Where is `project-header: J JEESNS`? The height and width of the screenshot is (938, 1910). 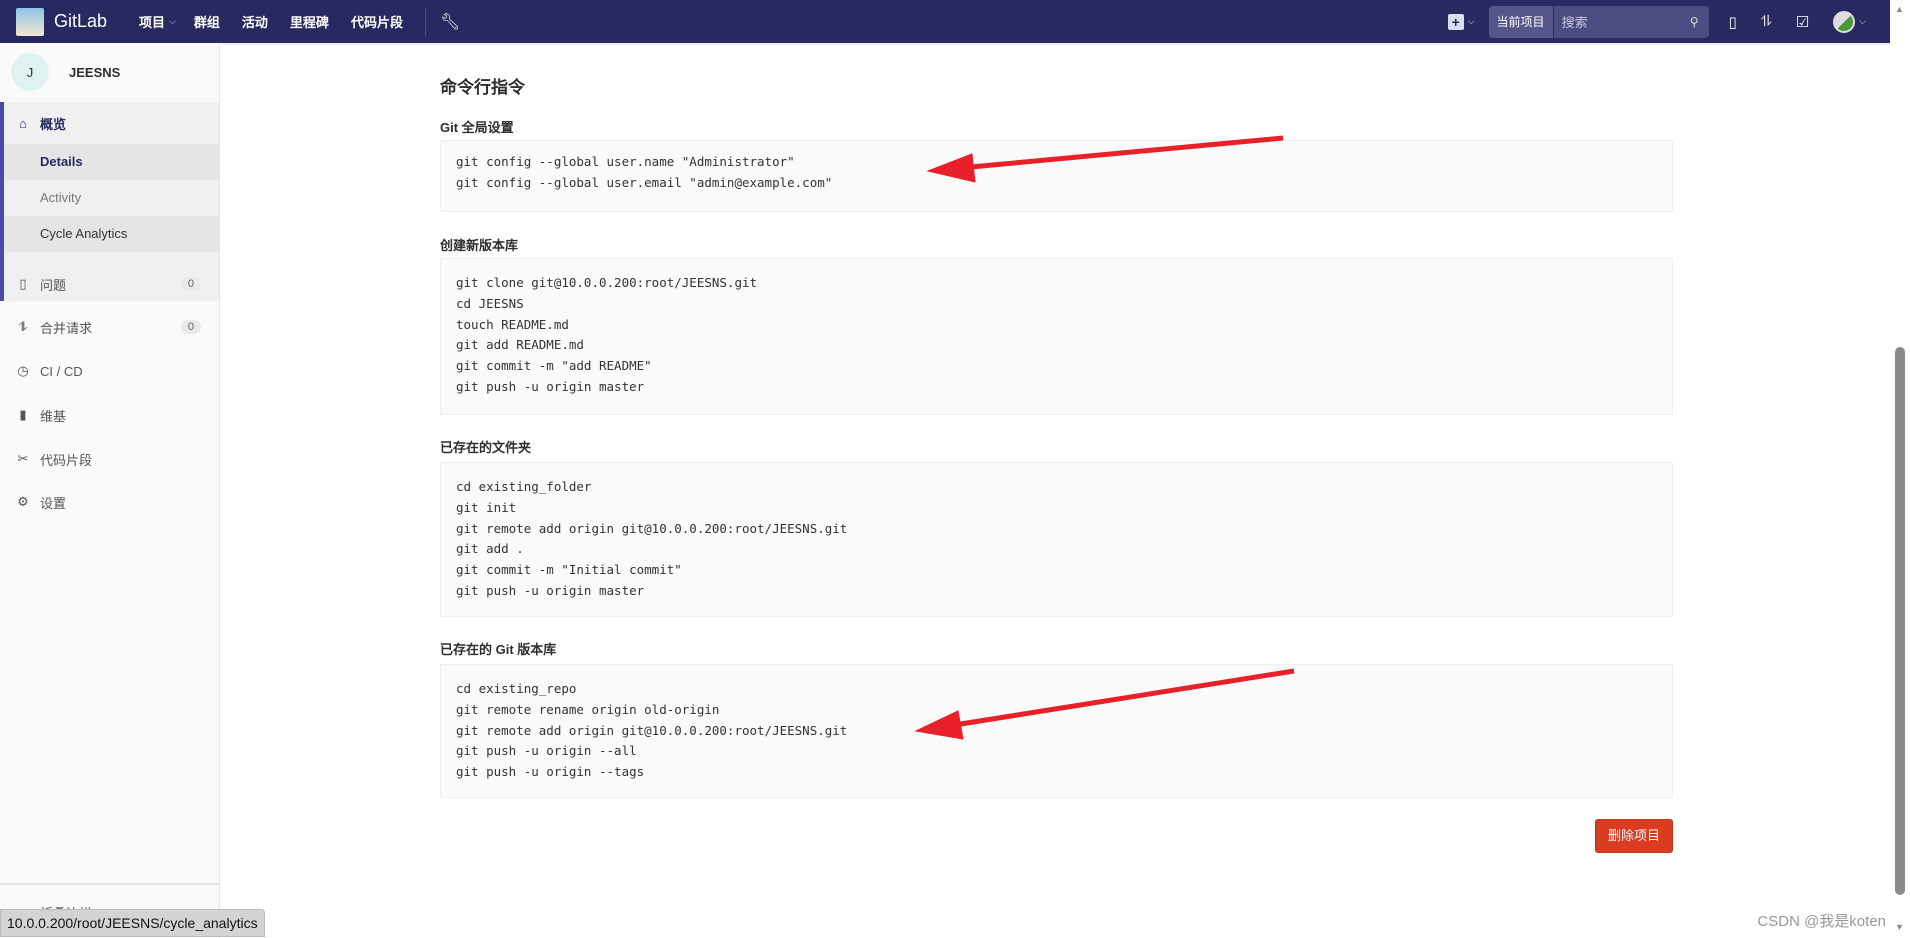
project-header: J JEESNS is located at coordinates (109, 72).